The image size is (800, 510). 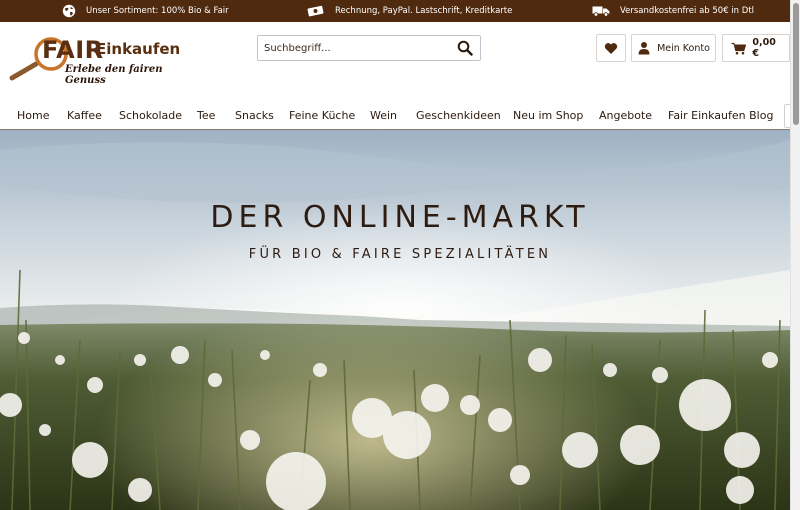 What do you see at coordinates (683, 48) in the screenshot?
I see `account-label: Mein Konto` at bounding box center [683, 48].